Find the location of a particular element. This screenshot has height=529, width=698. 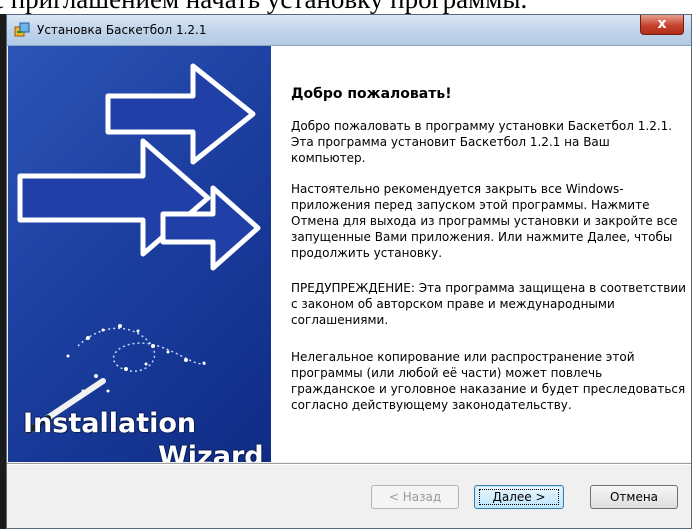

close-button: x is located at coordinates (662, 25).